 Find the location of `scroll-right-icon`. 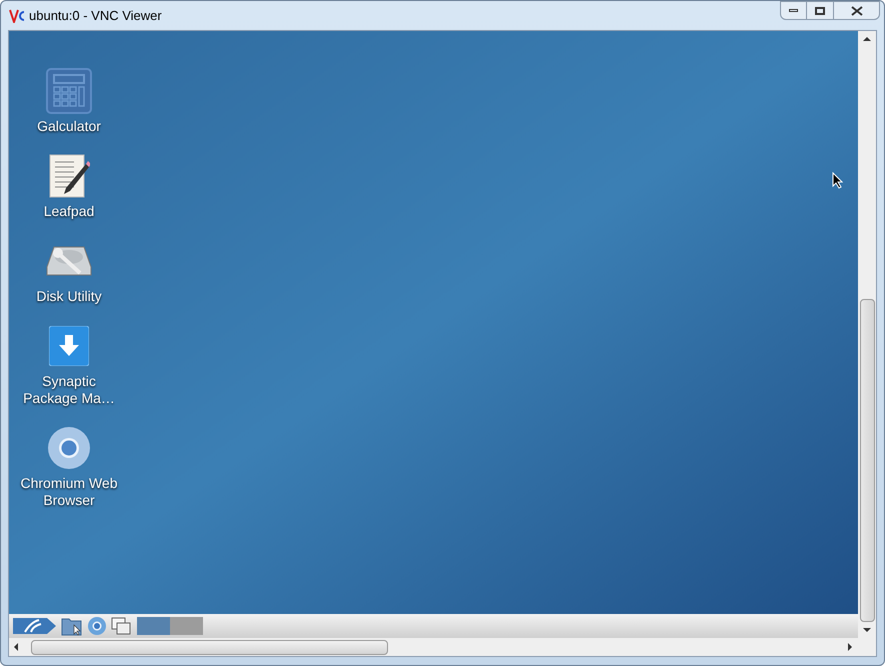

scroll-right-icon is located at coordinates (850, 647).